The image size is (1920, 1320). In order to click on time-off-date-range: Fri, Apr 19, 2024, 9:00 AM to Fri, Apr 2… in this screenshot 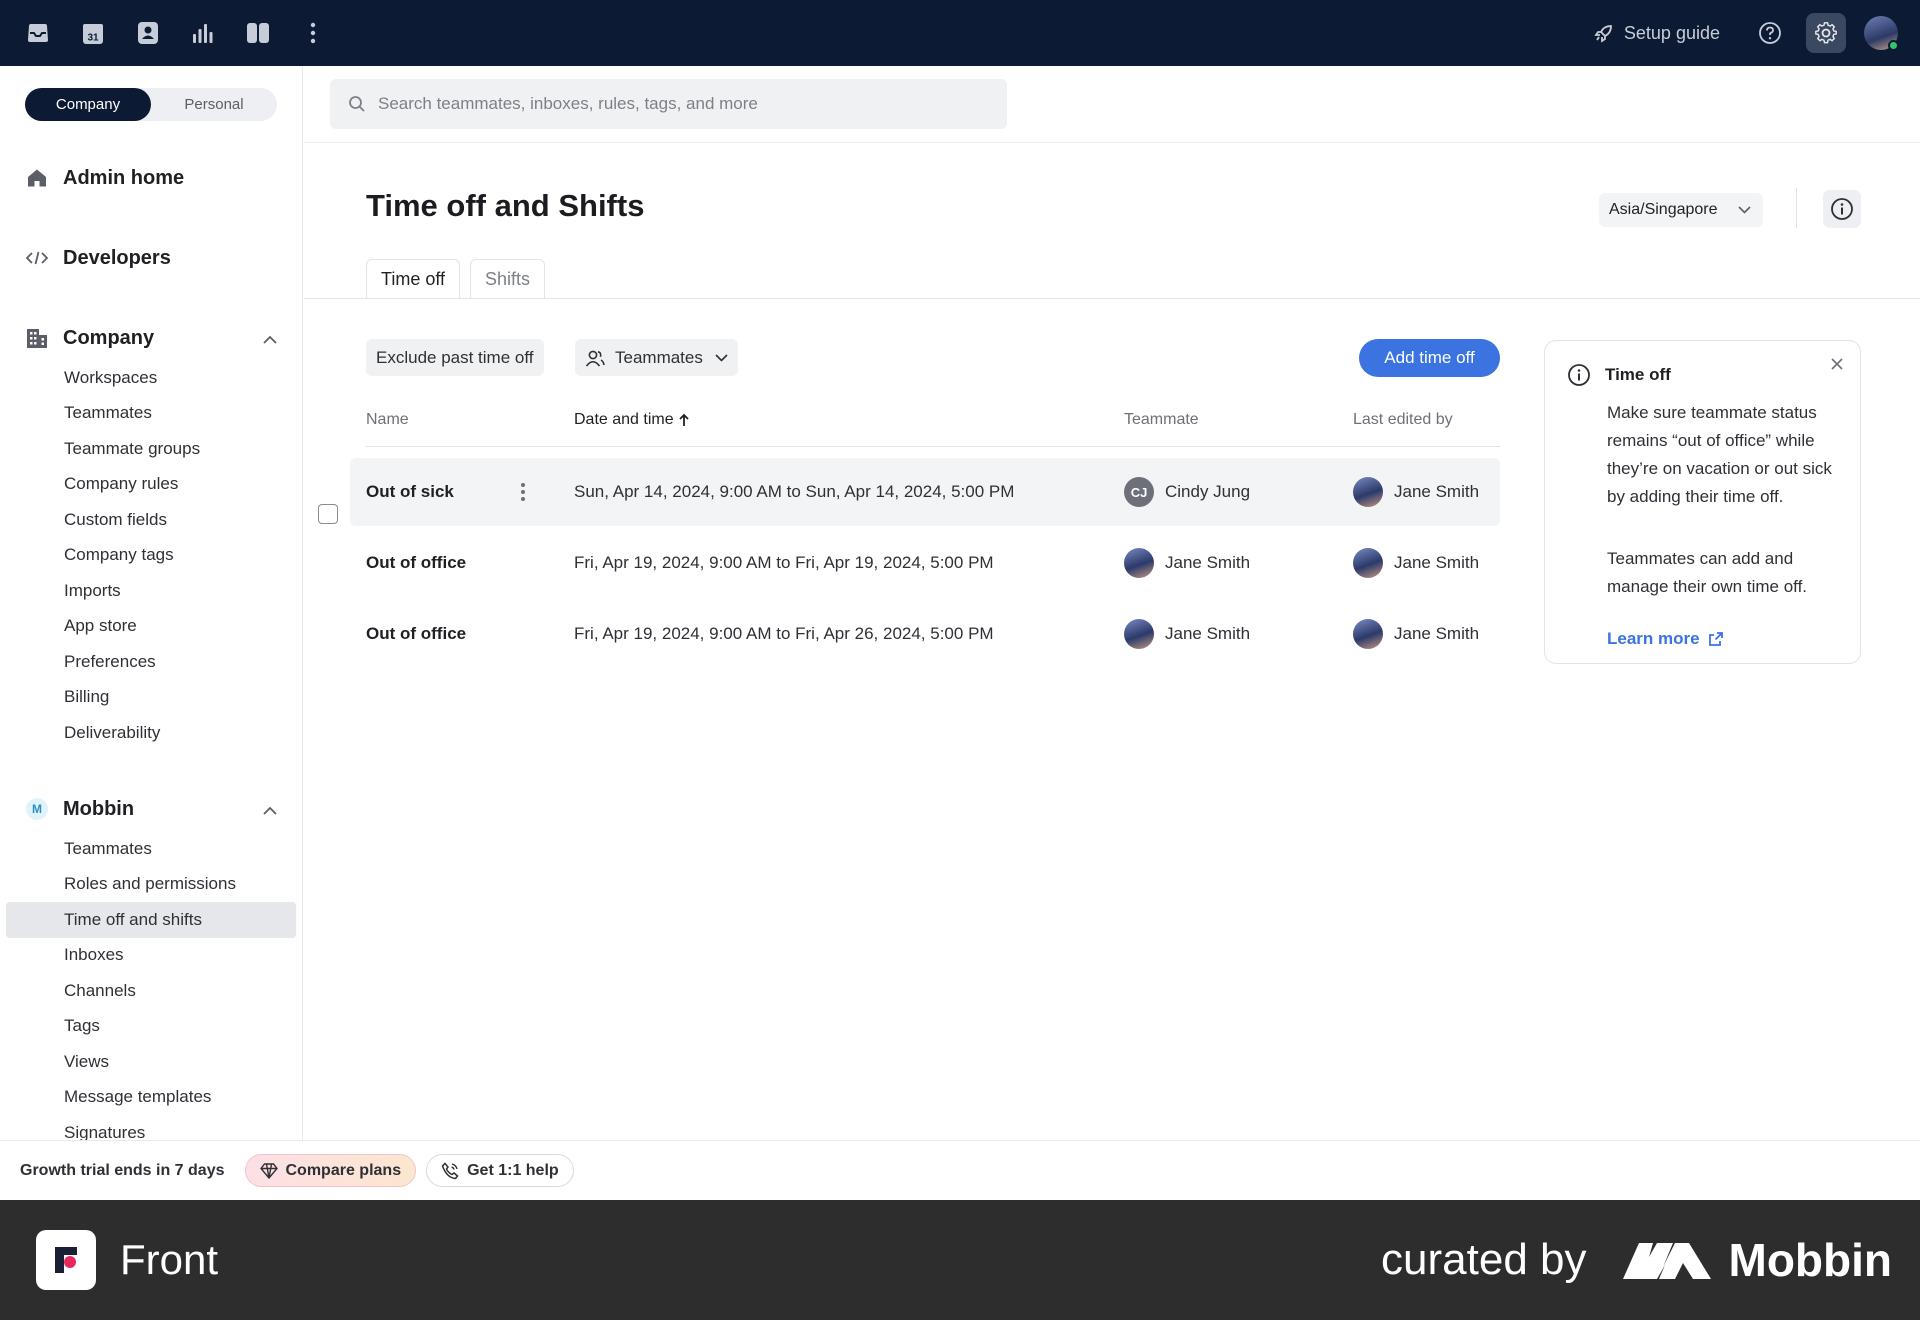, I will do `click(784, 633)`.